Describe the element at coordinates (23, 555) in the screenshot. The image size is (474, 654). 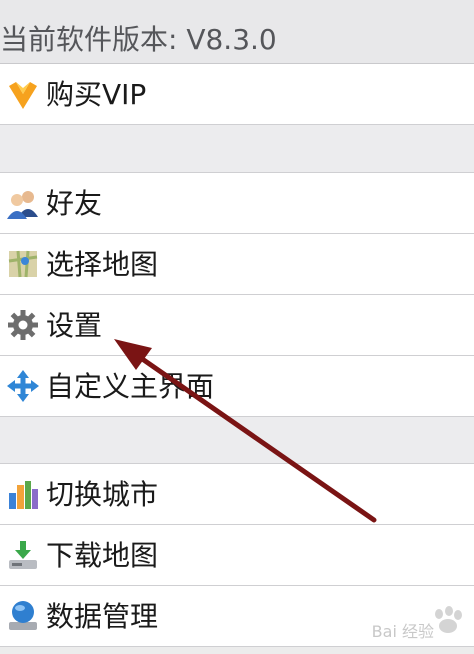
I see `download-icon` at that location.